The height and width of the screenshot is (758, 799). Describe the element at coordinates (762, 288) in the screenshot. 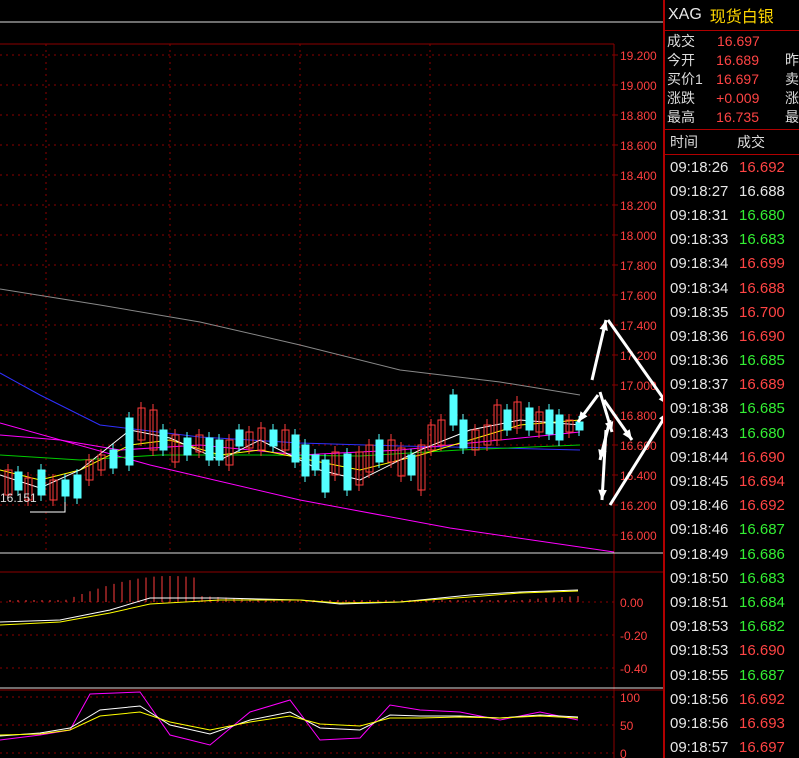

I see `tick-price: 16.688` at that location.